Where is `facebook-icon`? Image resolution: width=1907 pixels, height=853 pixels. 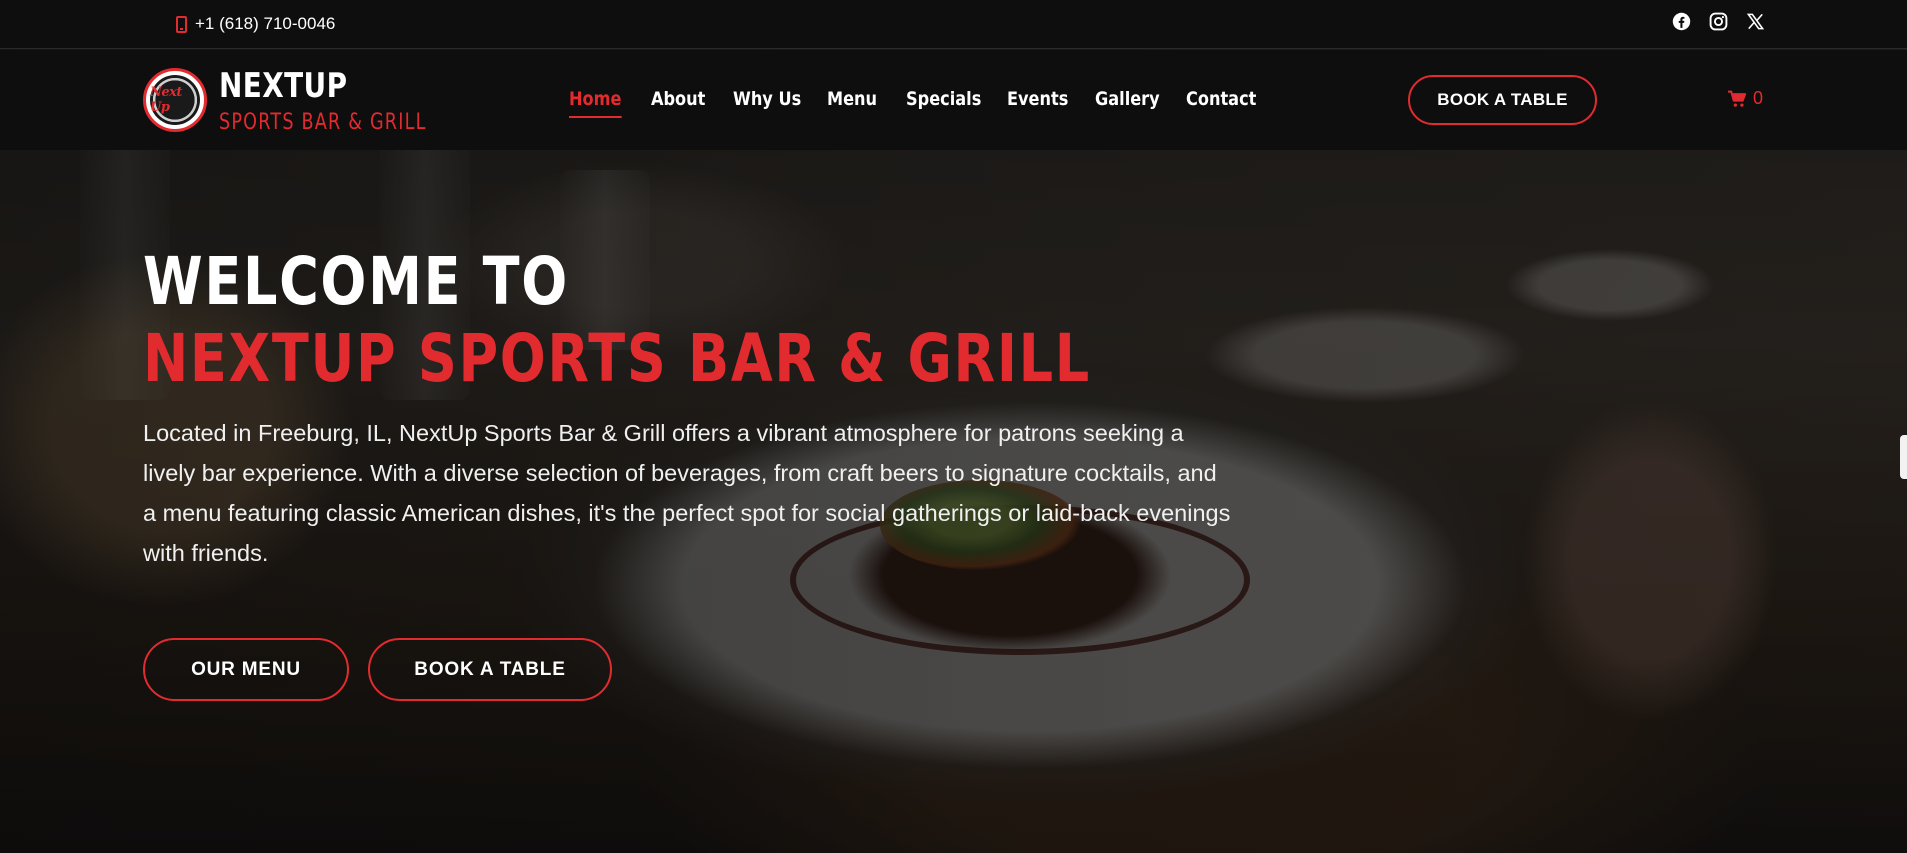
facebook-icon is located at coordinates (1681, 21).